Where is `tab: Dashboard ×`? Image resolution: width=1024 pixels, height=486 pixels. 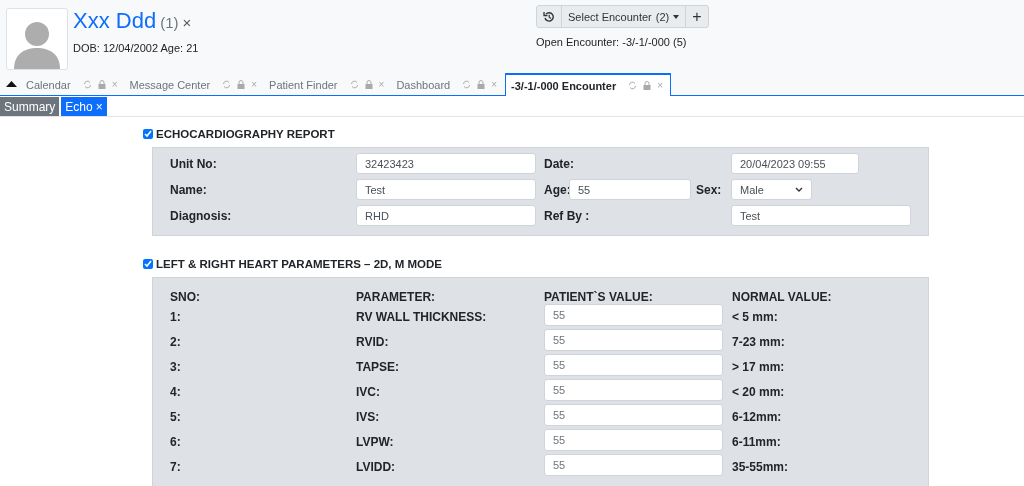
tab: Dashboard × is located at coordinates (449, 84).